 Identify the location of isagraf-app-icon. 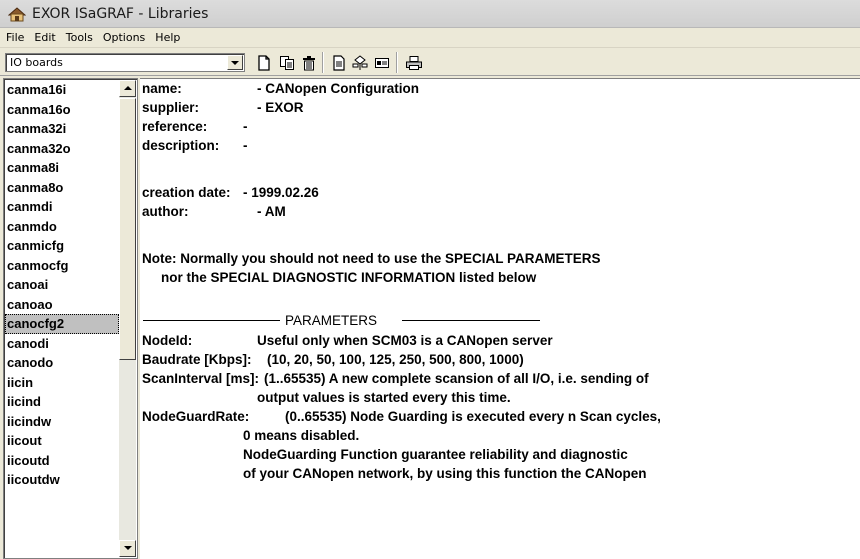
(17, 14).